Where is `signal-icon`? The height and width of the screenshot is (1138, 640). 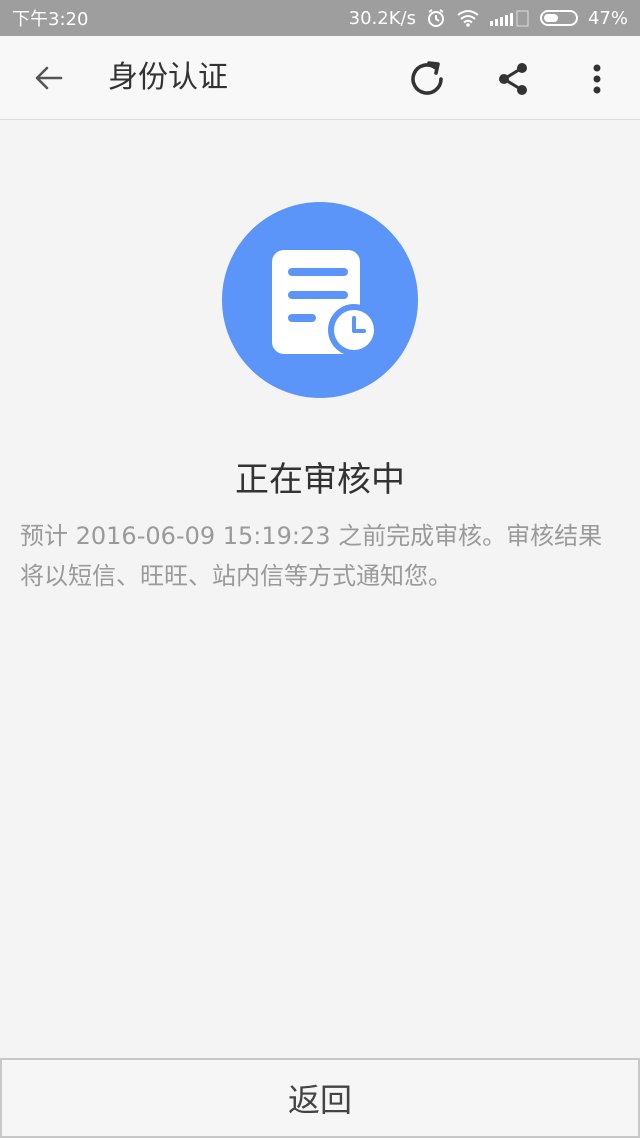 signal-icon is located at coordinates (509, 18).